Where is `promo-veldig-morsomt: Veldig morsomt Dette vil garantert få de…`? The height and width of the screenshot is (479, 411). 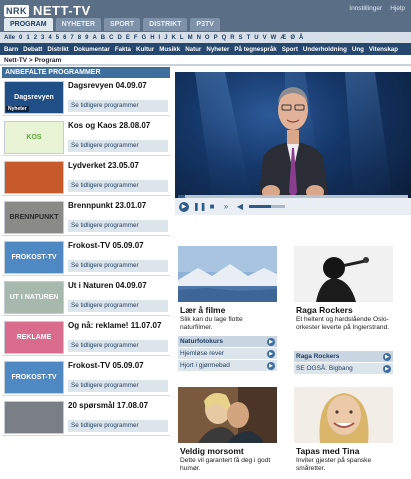 promo-veldig-morsomt: Veldig morsomt Dette vil garantert få de… is located at coordinates (227, 432).